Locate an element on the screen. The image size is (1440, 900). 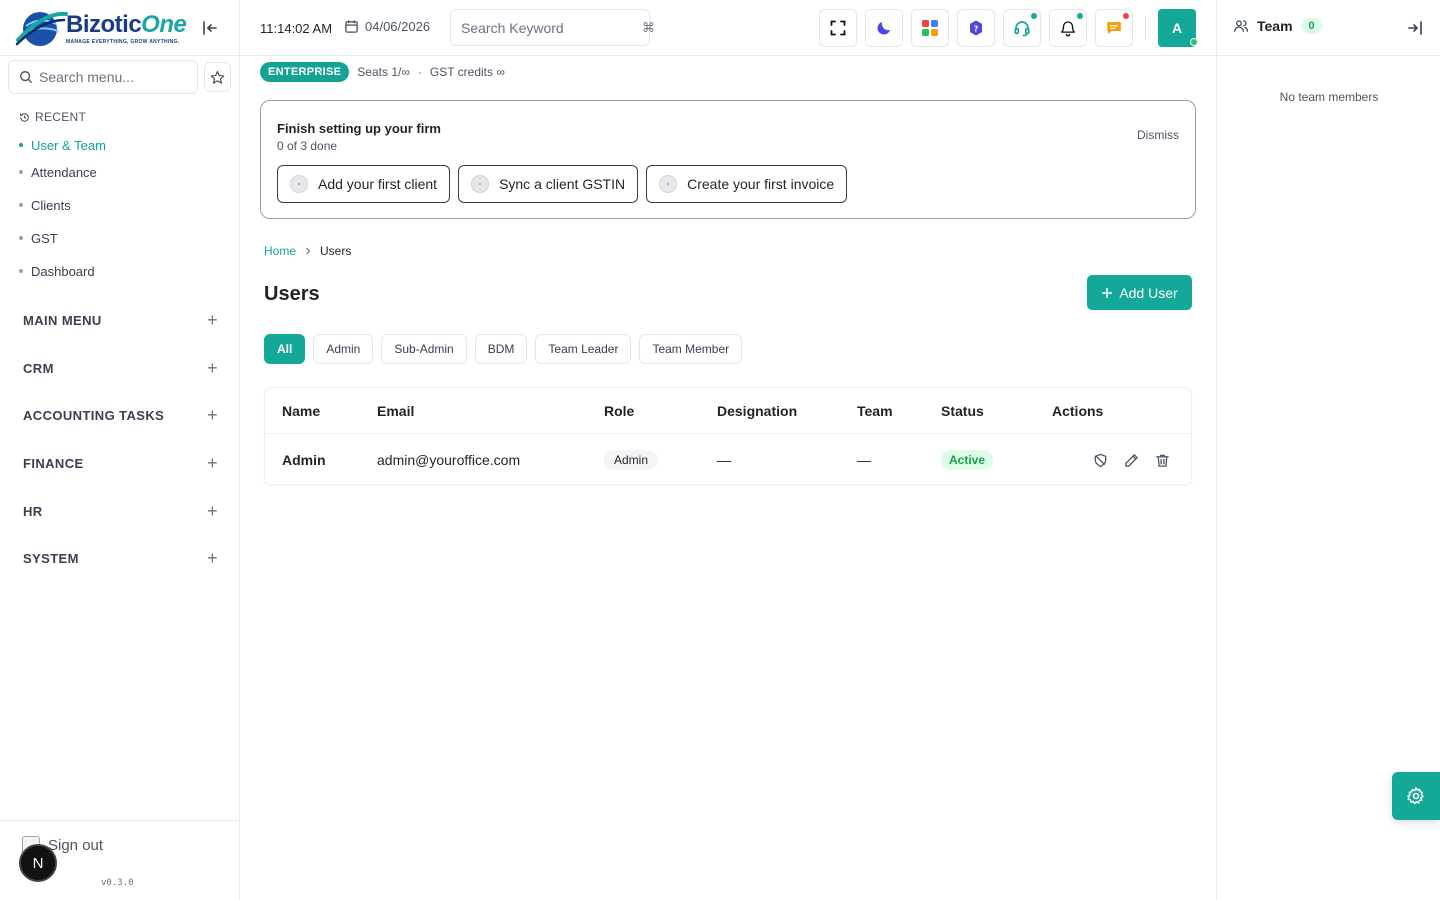
user-designation: — is located at coordinates (724, 460).